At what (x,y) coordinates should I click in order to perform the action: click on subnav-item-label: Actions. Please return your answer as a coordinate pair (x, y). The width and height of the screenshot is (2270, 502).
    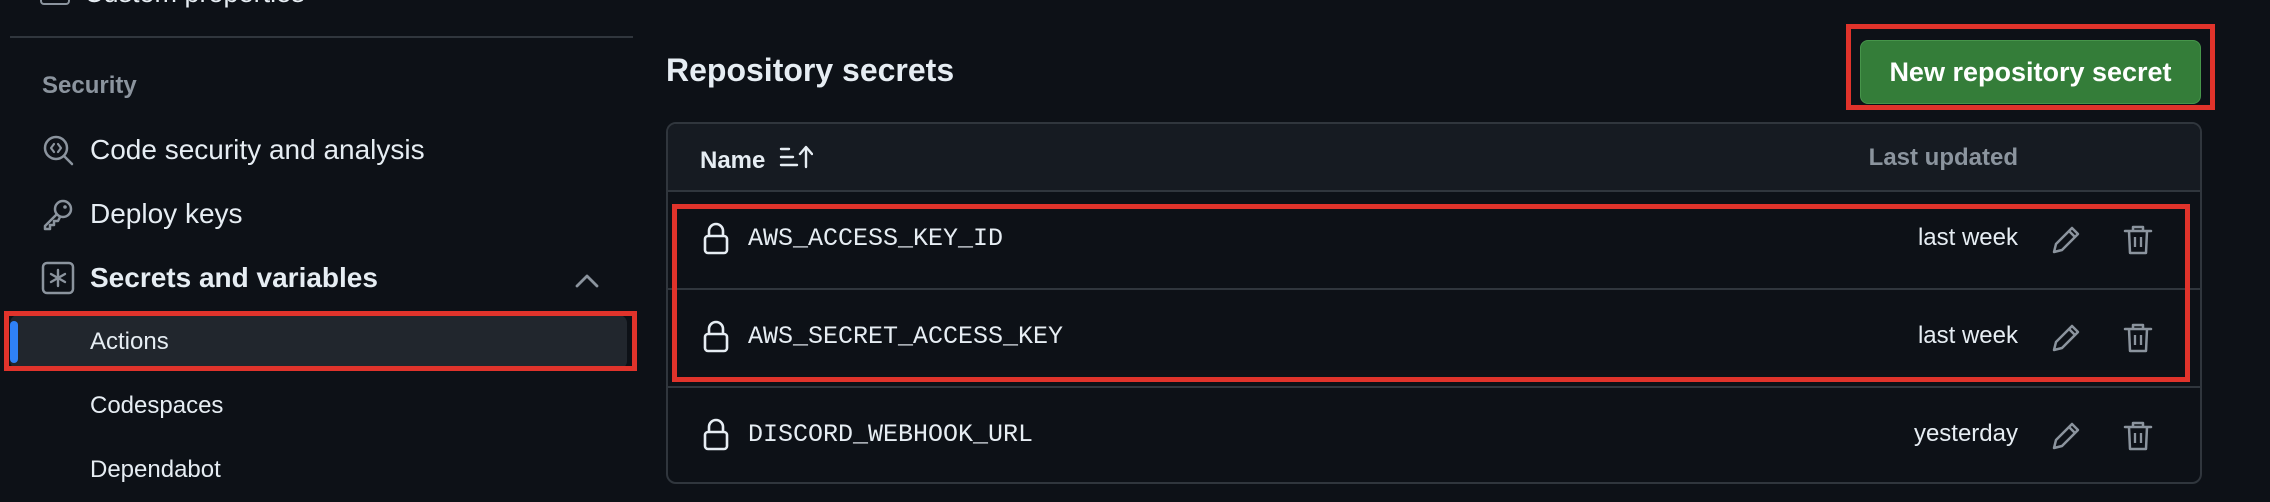
    Looking at the image, I should click on (129, 341).